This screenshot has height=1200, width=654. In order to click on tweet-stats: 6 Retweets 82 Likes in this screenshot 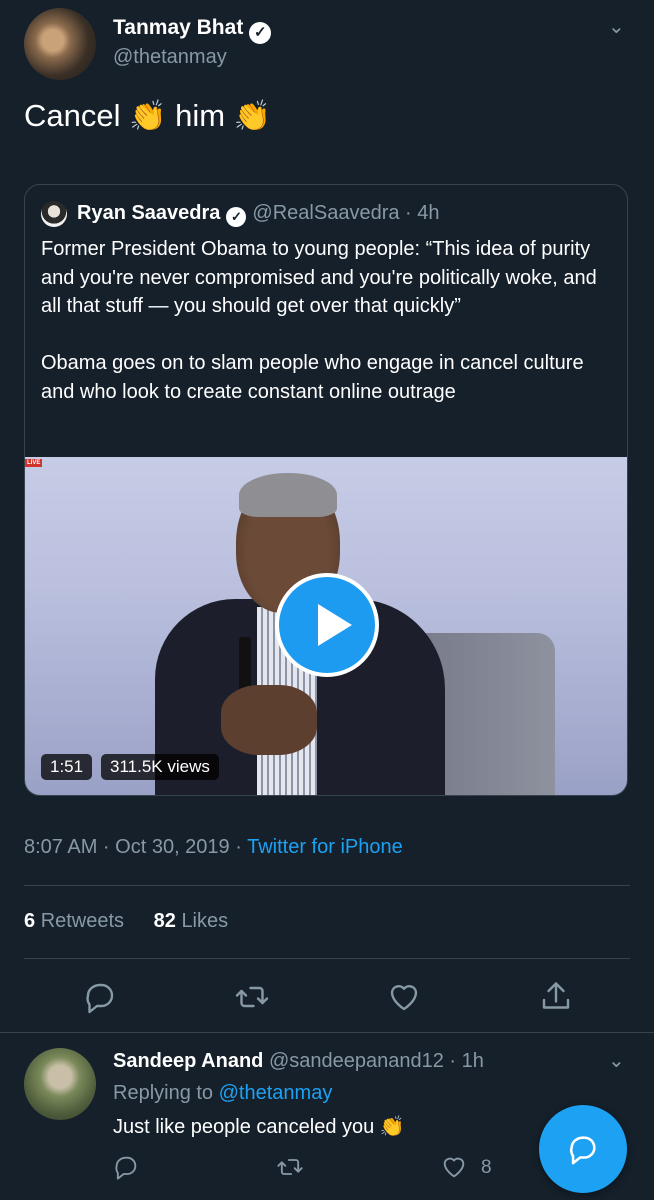, I will do `click(126, 921)`.